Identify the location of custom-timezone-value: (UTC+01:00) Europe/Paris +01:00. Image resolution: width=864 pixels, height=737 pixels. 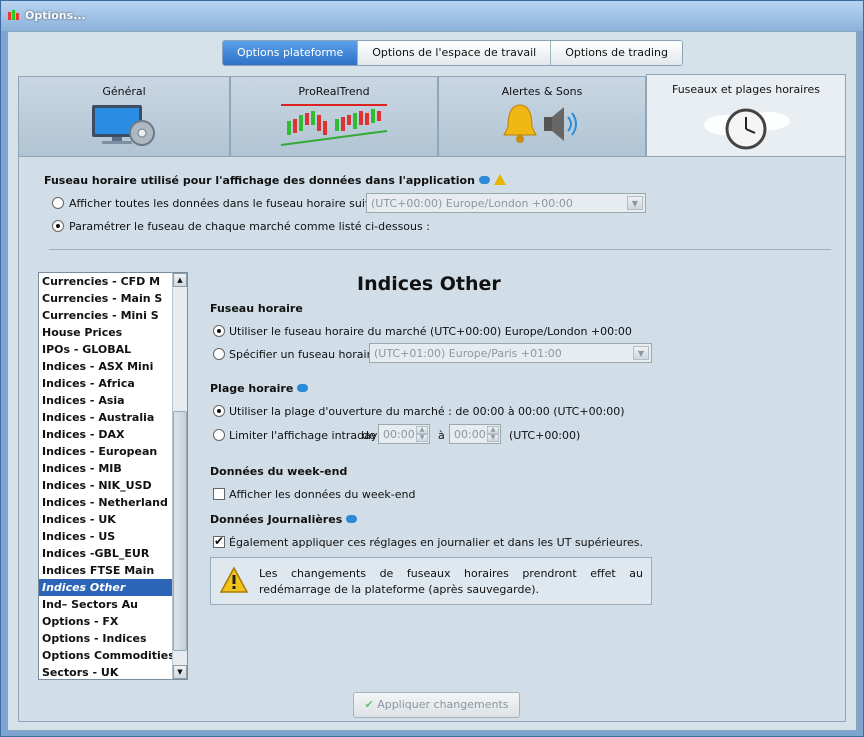
(468, 353).